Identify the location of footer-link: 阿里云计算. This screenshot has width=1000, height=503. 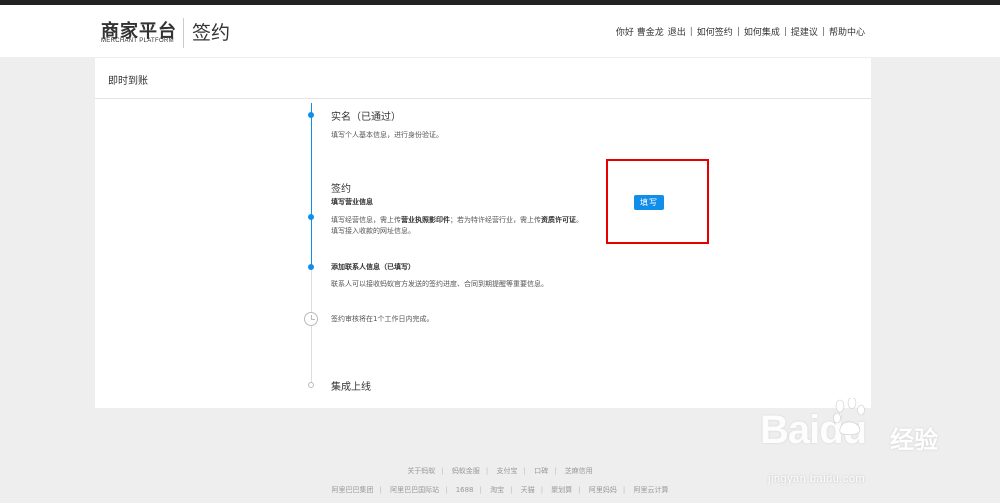
(650, 490).